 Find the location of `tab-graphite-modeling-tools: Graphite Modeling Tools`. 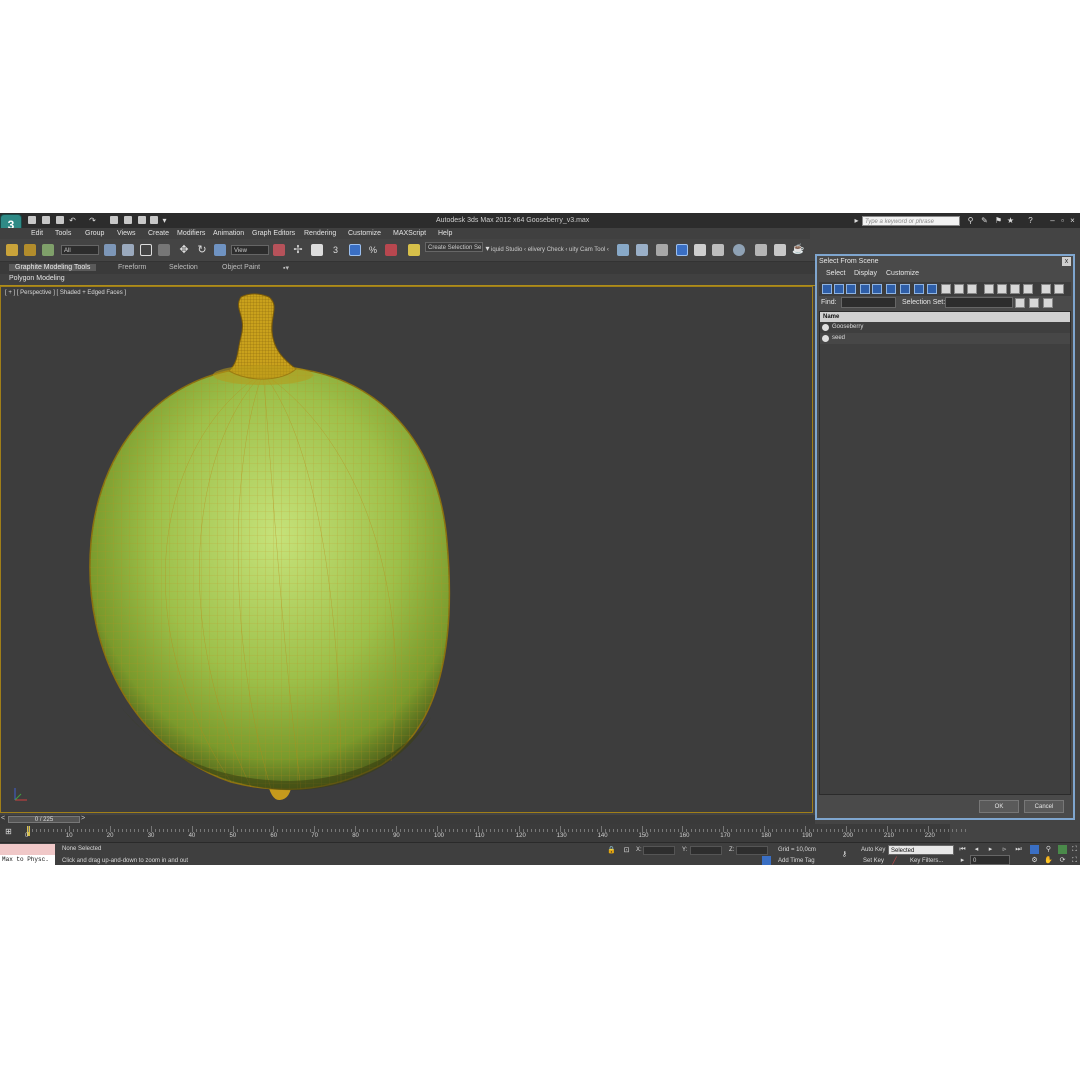

tab-graphite-modeling-tools: Graphite Modeling Tools is located at coordinates (53, 267).